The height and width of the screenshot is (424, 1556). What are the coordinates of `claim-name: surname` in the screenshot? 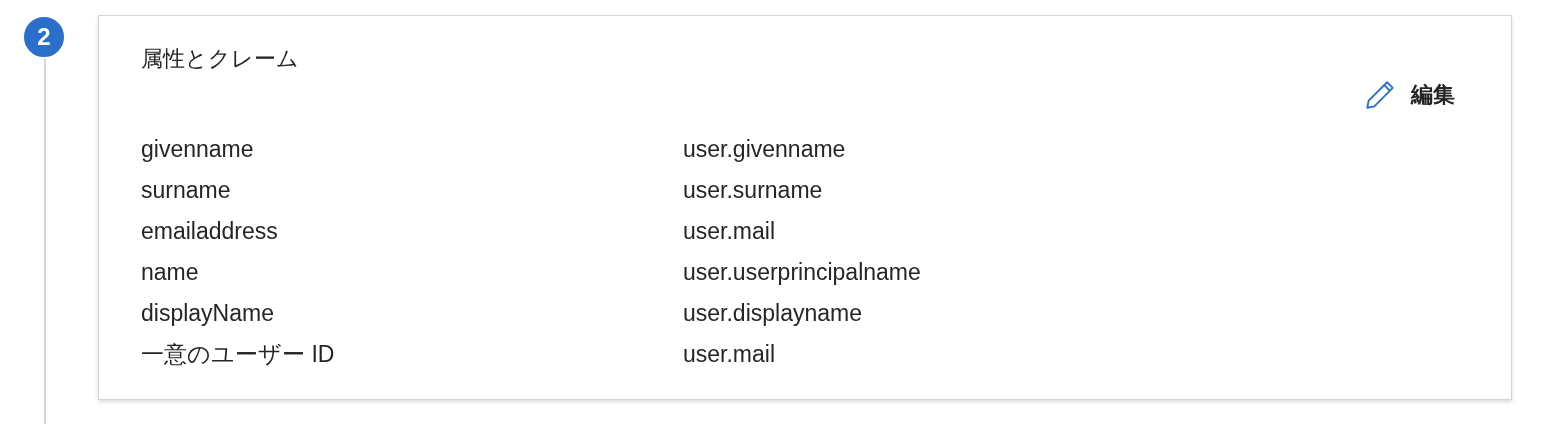 It's located at (186, 190).